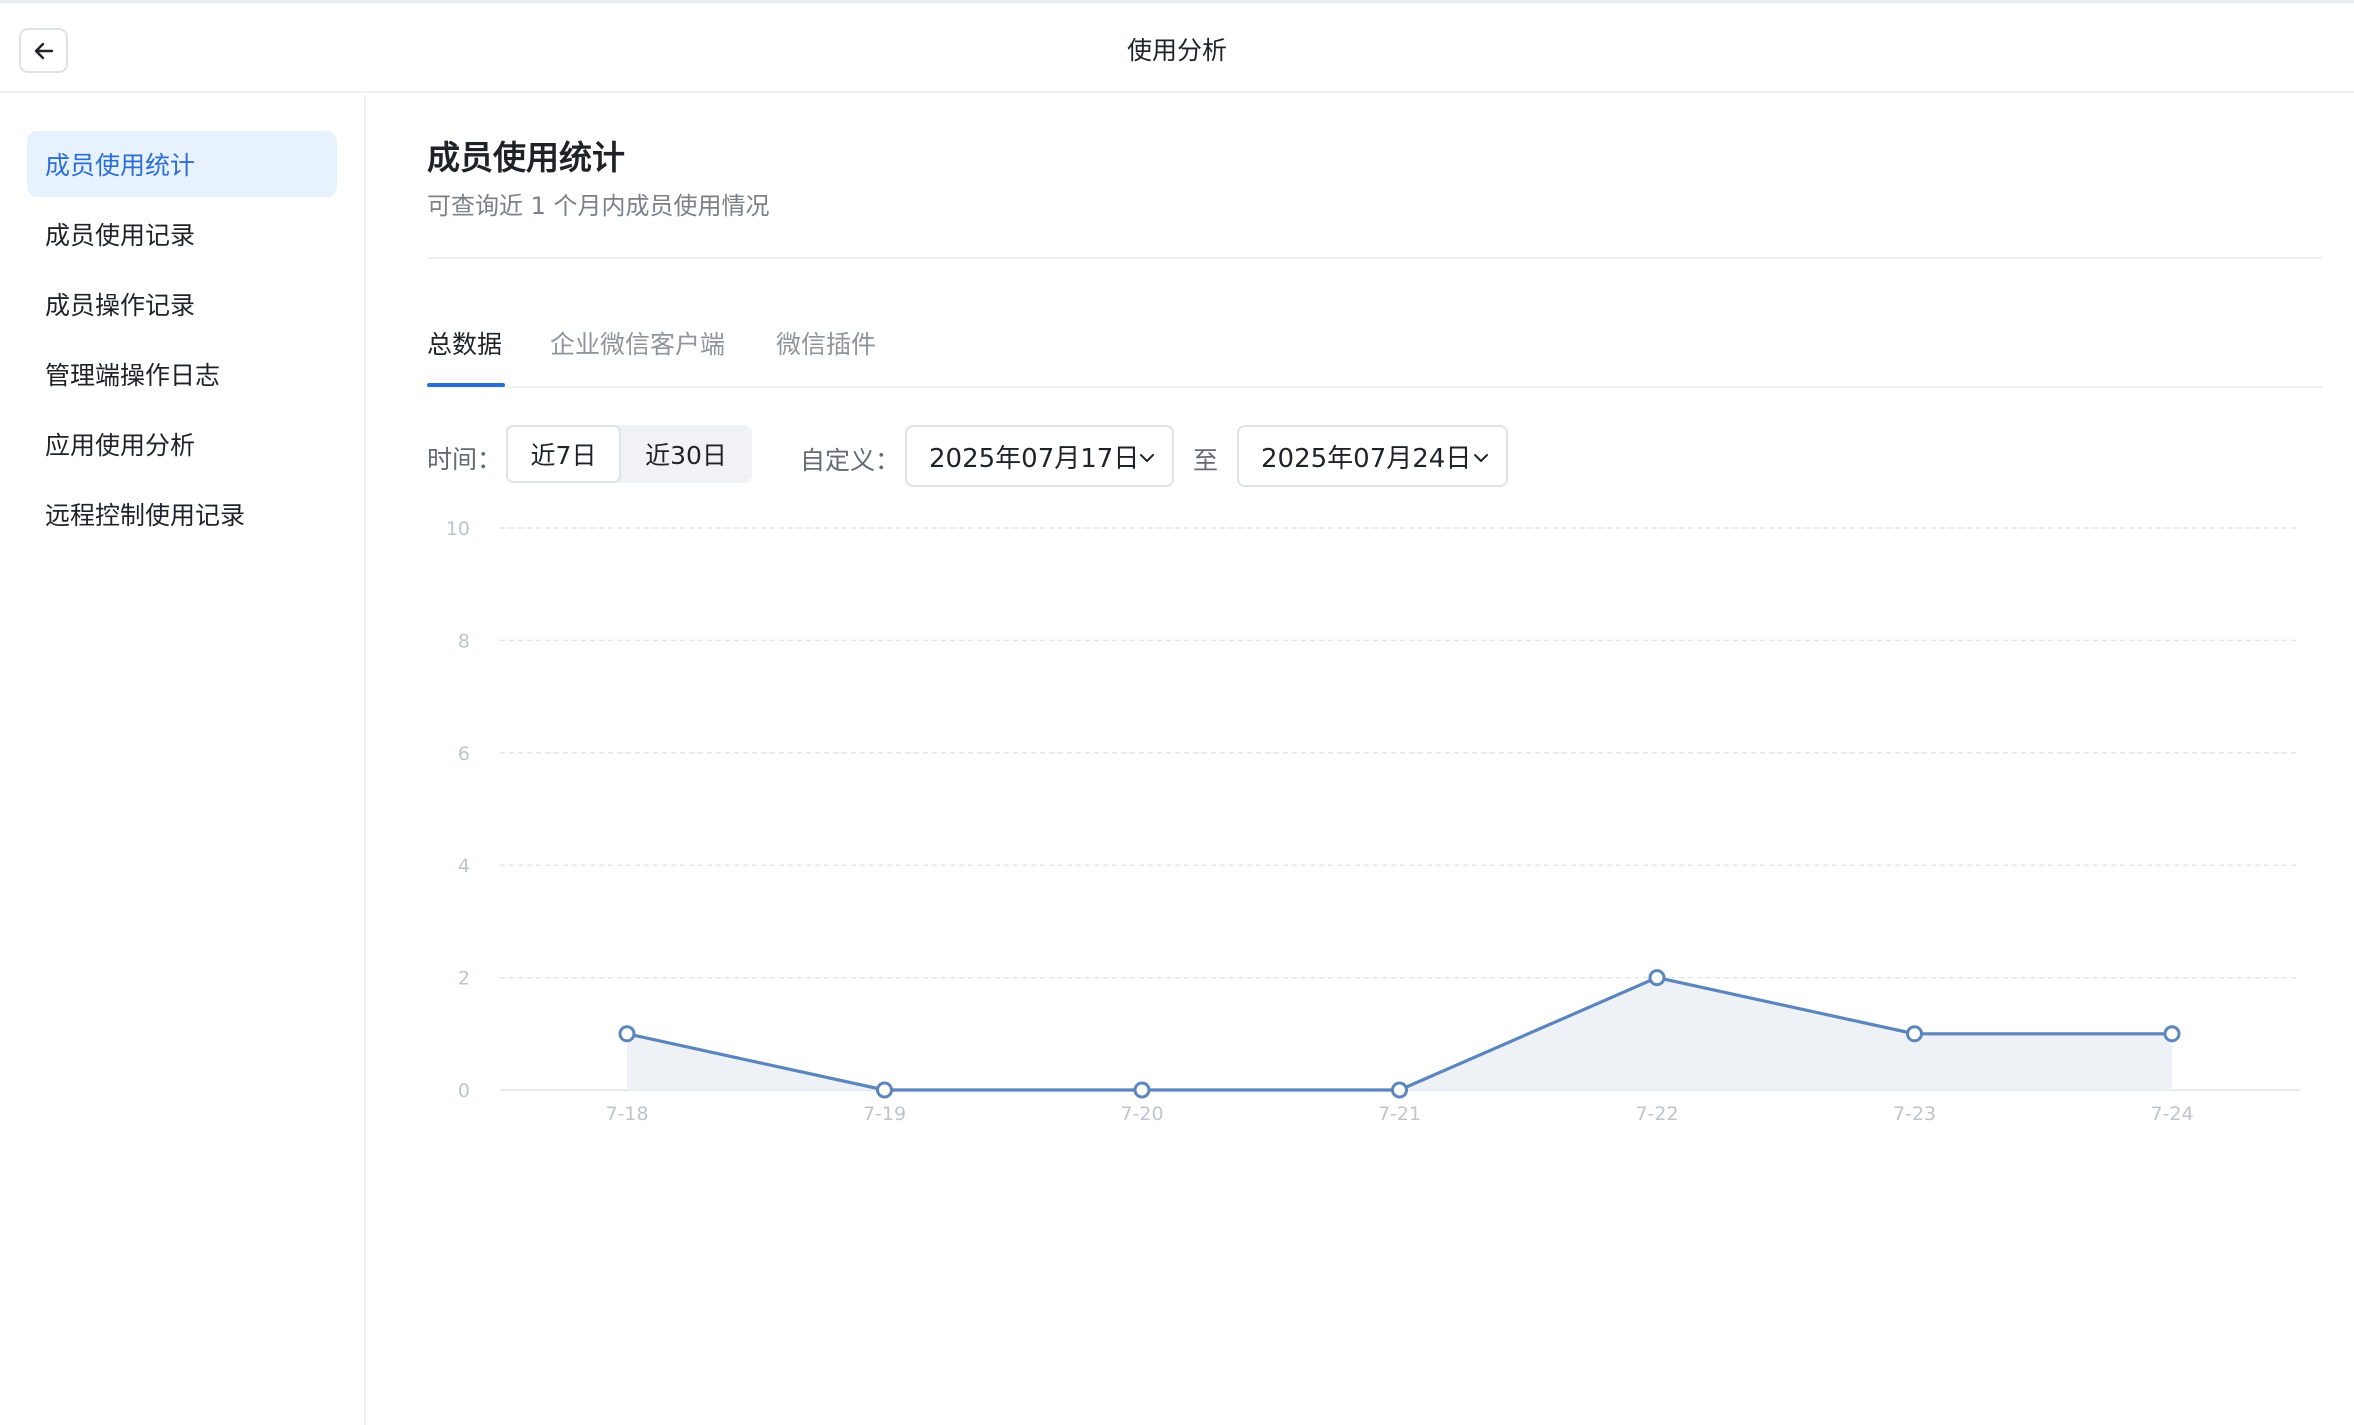 The width and height of the screenshot is (2354, 1425). I want to click on sidebar-item-admin-logs: 管理端操作日志, so click(182, 374).